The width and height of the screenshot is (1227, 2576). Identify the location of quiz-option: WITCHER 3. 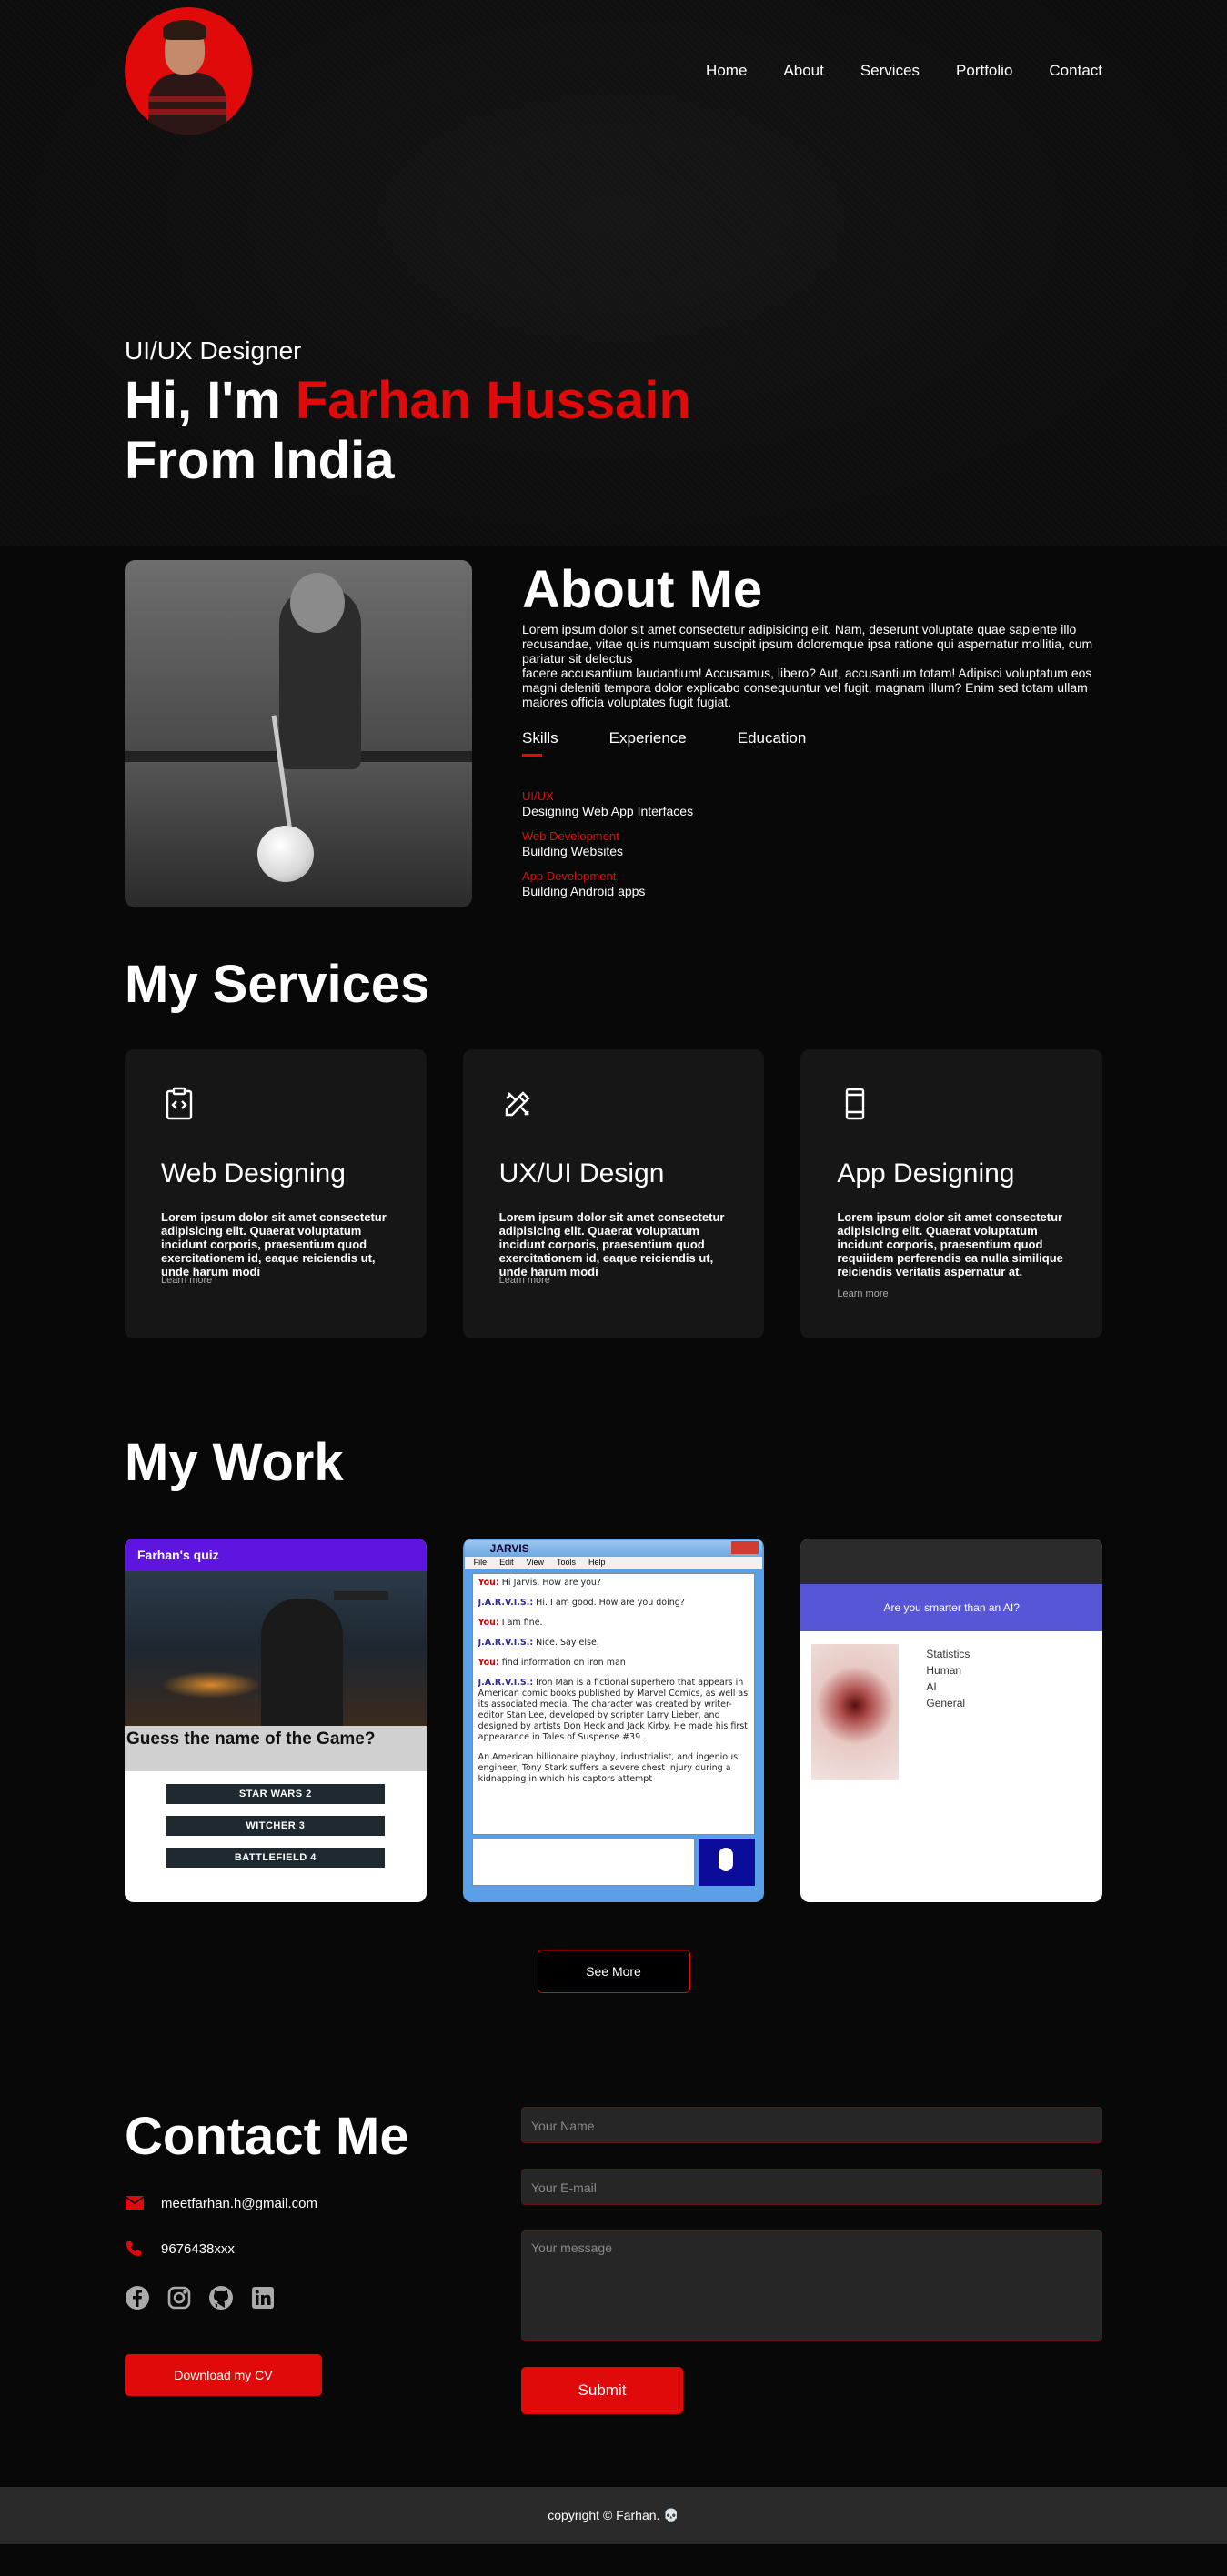
(275, 1826).